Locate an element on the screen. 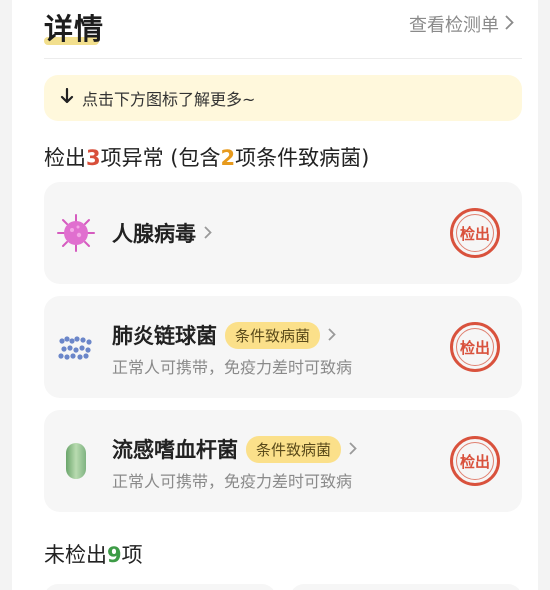 This screenshot has height=590, width=550. hint-text: 点击下方图标了解更多~ is located at coordinates (169, 99).